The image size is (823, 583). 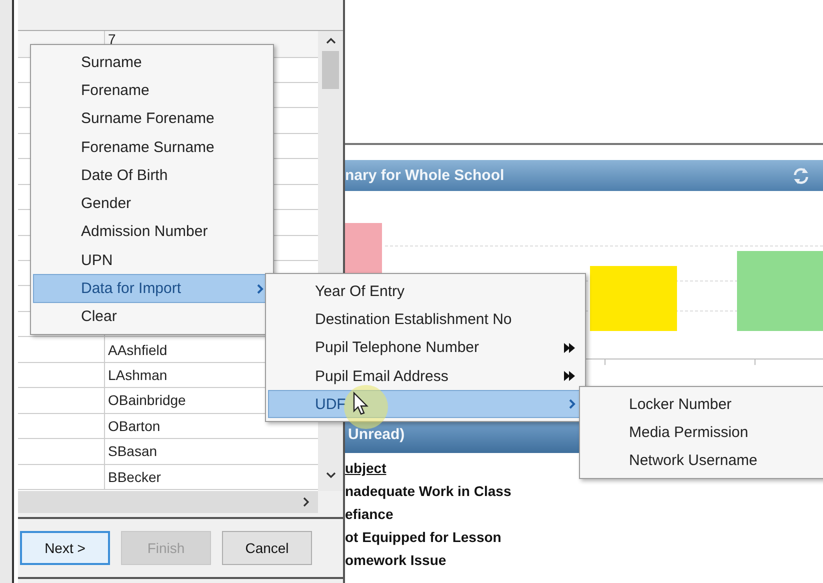 I want to click on message-subject: efiance, so click(x=369, y=514).